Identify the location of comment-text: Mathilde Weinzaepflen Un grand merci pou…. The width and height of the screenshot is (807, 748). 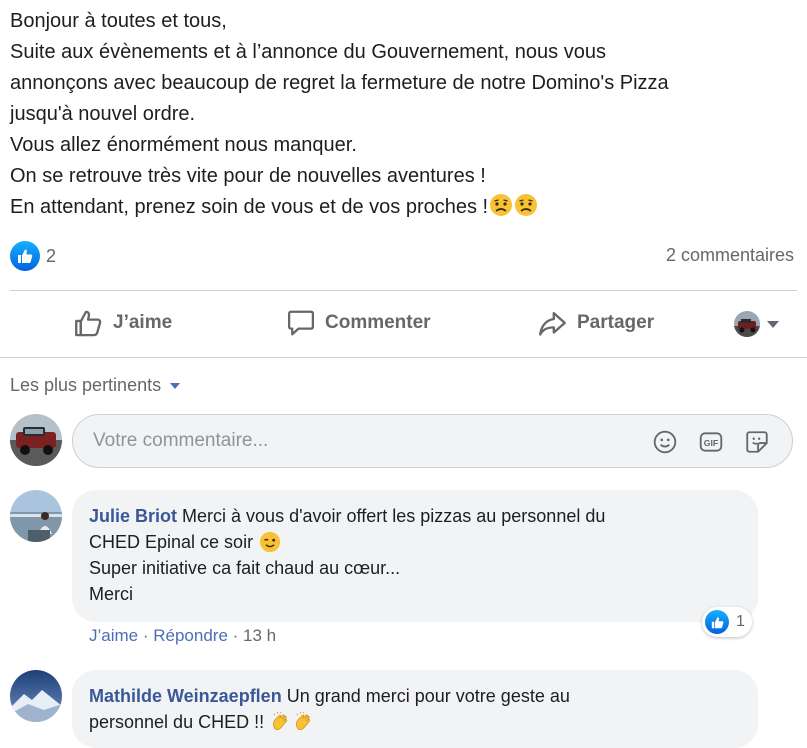
(419, 709).